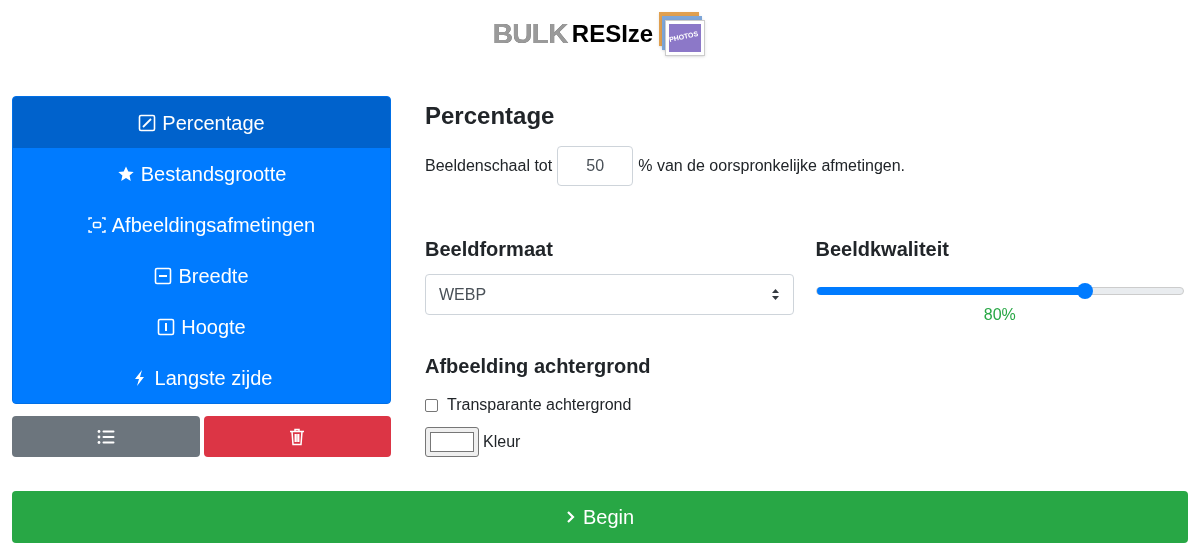 This screenshot has width=1200, height=560. I want to click on scale-label: Beeldenschaal tot, so click(489, 166).